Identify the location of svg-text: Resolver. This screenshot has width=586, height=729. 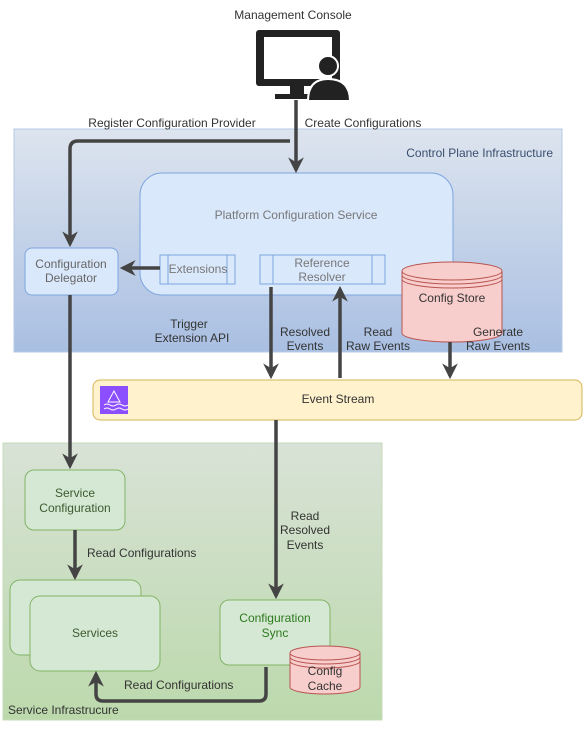
(321, 277).